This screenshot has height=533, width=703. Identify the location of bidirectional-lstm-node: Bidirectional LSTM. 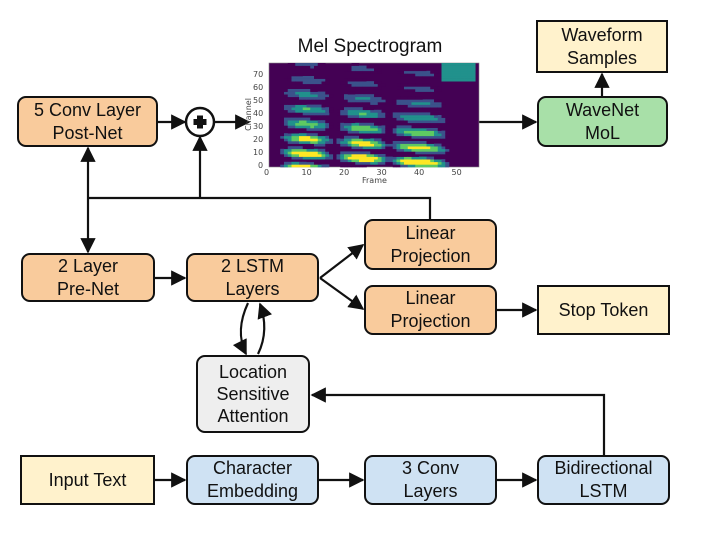
(603, 480).